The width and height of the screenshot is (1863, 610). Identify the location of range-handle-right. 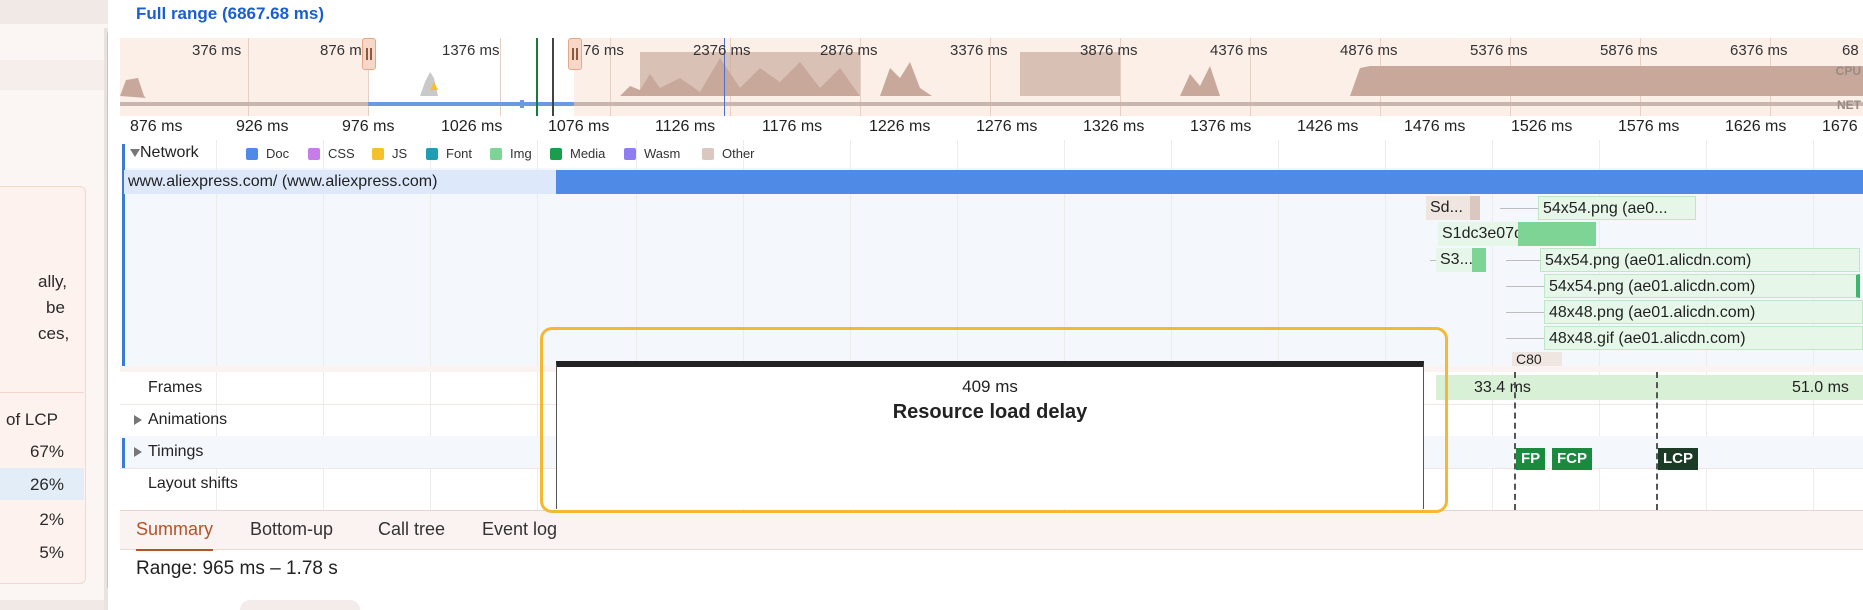
(575, 54).